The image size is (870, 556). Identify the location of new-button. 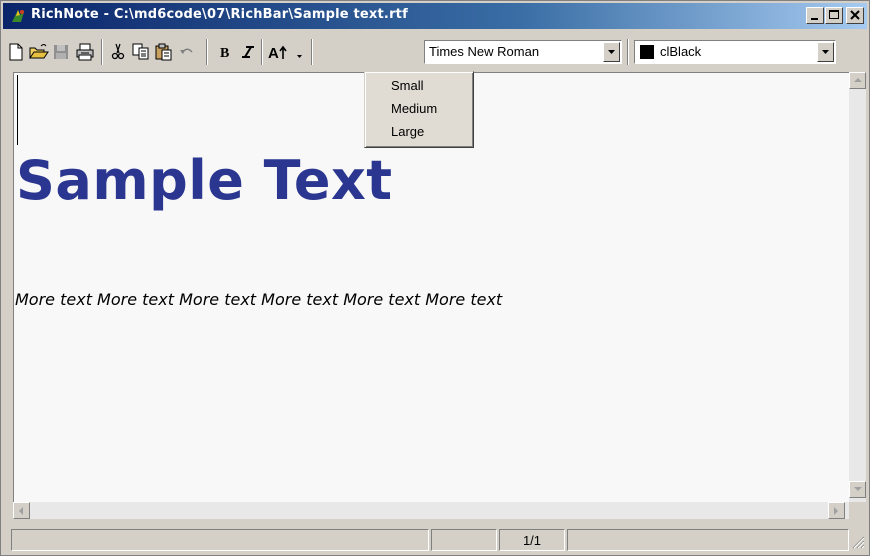
(16, 52).